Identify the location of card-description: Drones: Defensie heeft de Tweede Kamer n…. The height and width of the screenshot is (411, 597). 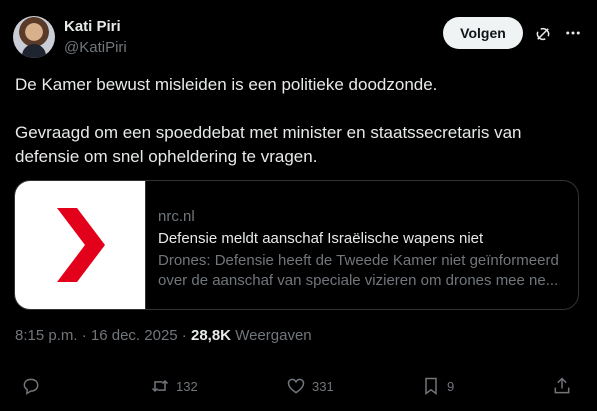
(358, 270).